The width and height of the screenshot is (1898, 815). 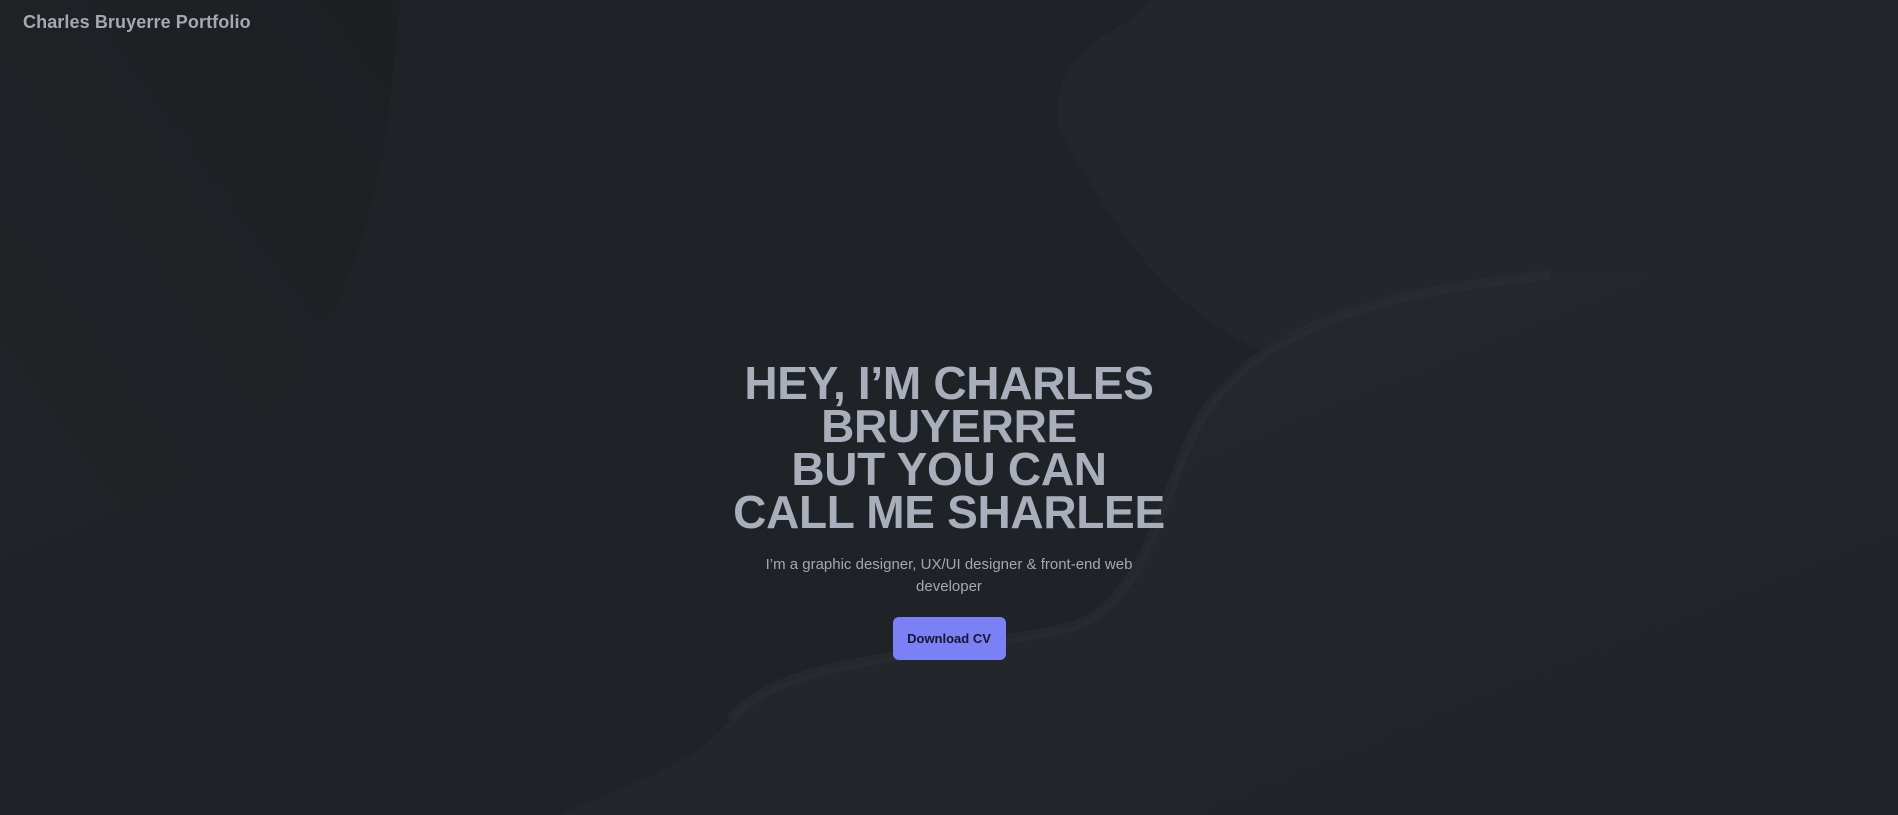 I want to click on download-cv-button: Download CV, so click(x=949, y=638).